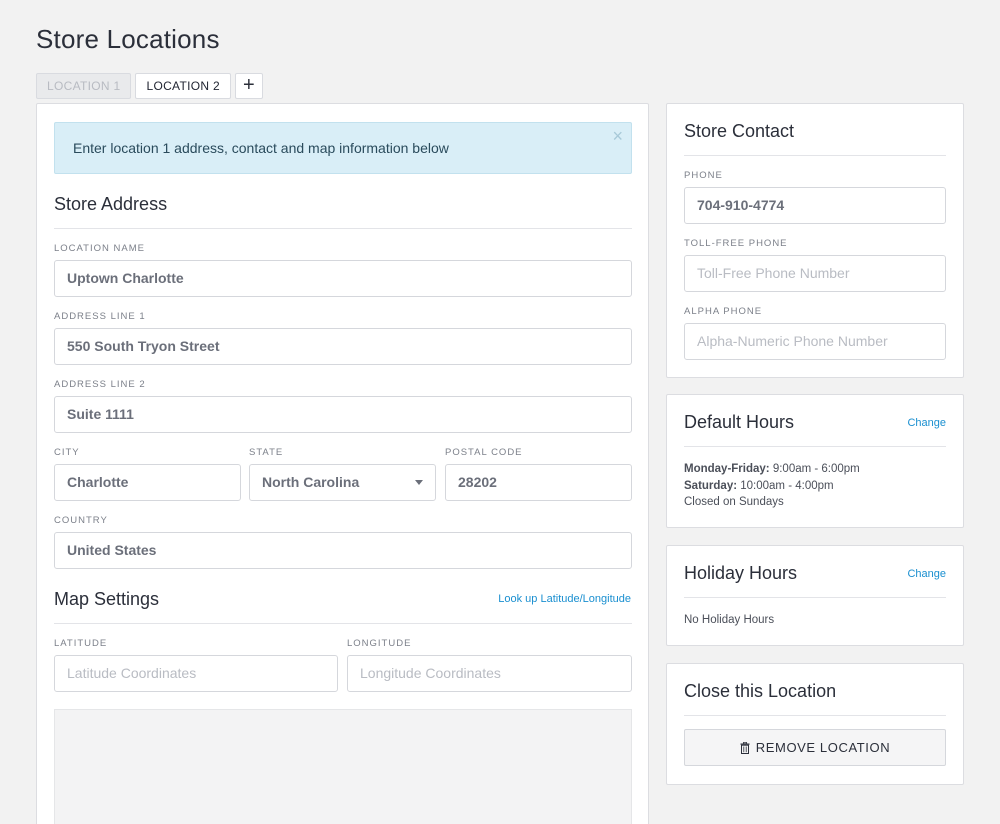 The image size is (1000, 824). What do you see at coordinates (703, 175) in the screenshot?
I see `phone-label: PHONE` at bounding box center [703, 175].